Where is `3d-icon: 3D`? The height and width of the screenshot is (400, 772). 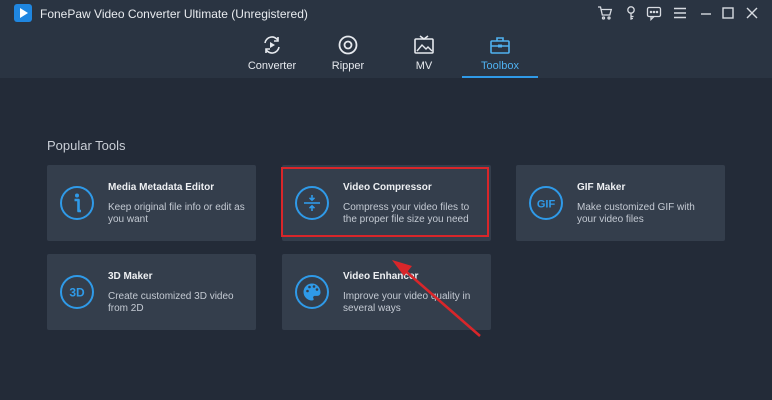 3d-icon: 3D is located at coordinates (77, 292).